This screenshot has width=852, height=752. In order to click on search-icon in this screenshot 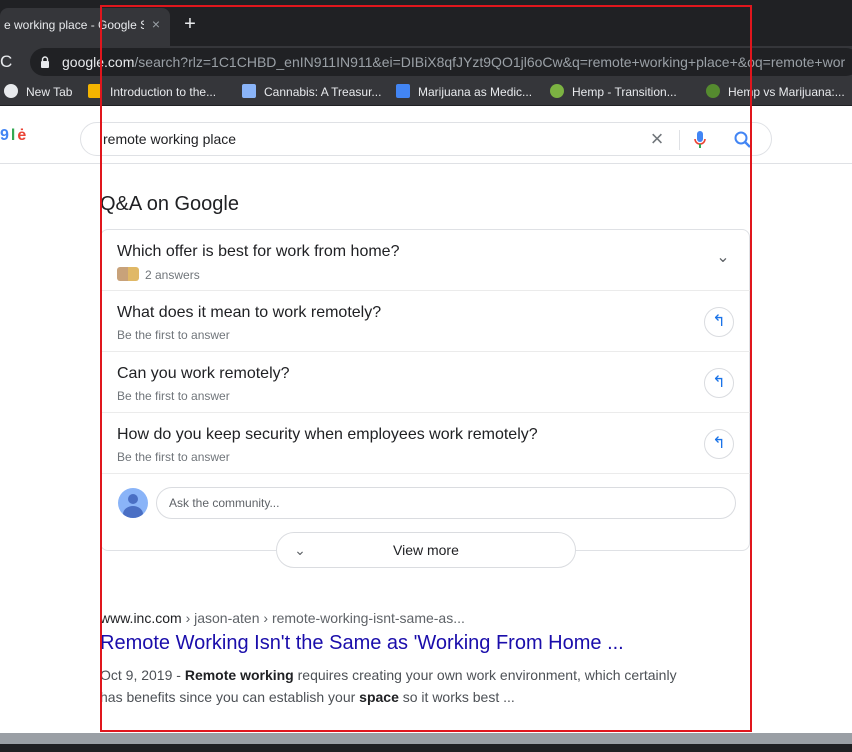, I will do `click(743, 140)`.